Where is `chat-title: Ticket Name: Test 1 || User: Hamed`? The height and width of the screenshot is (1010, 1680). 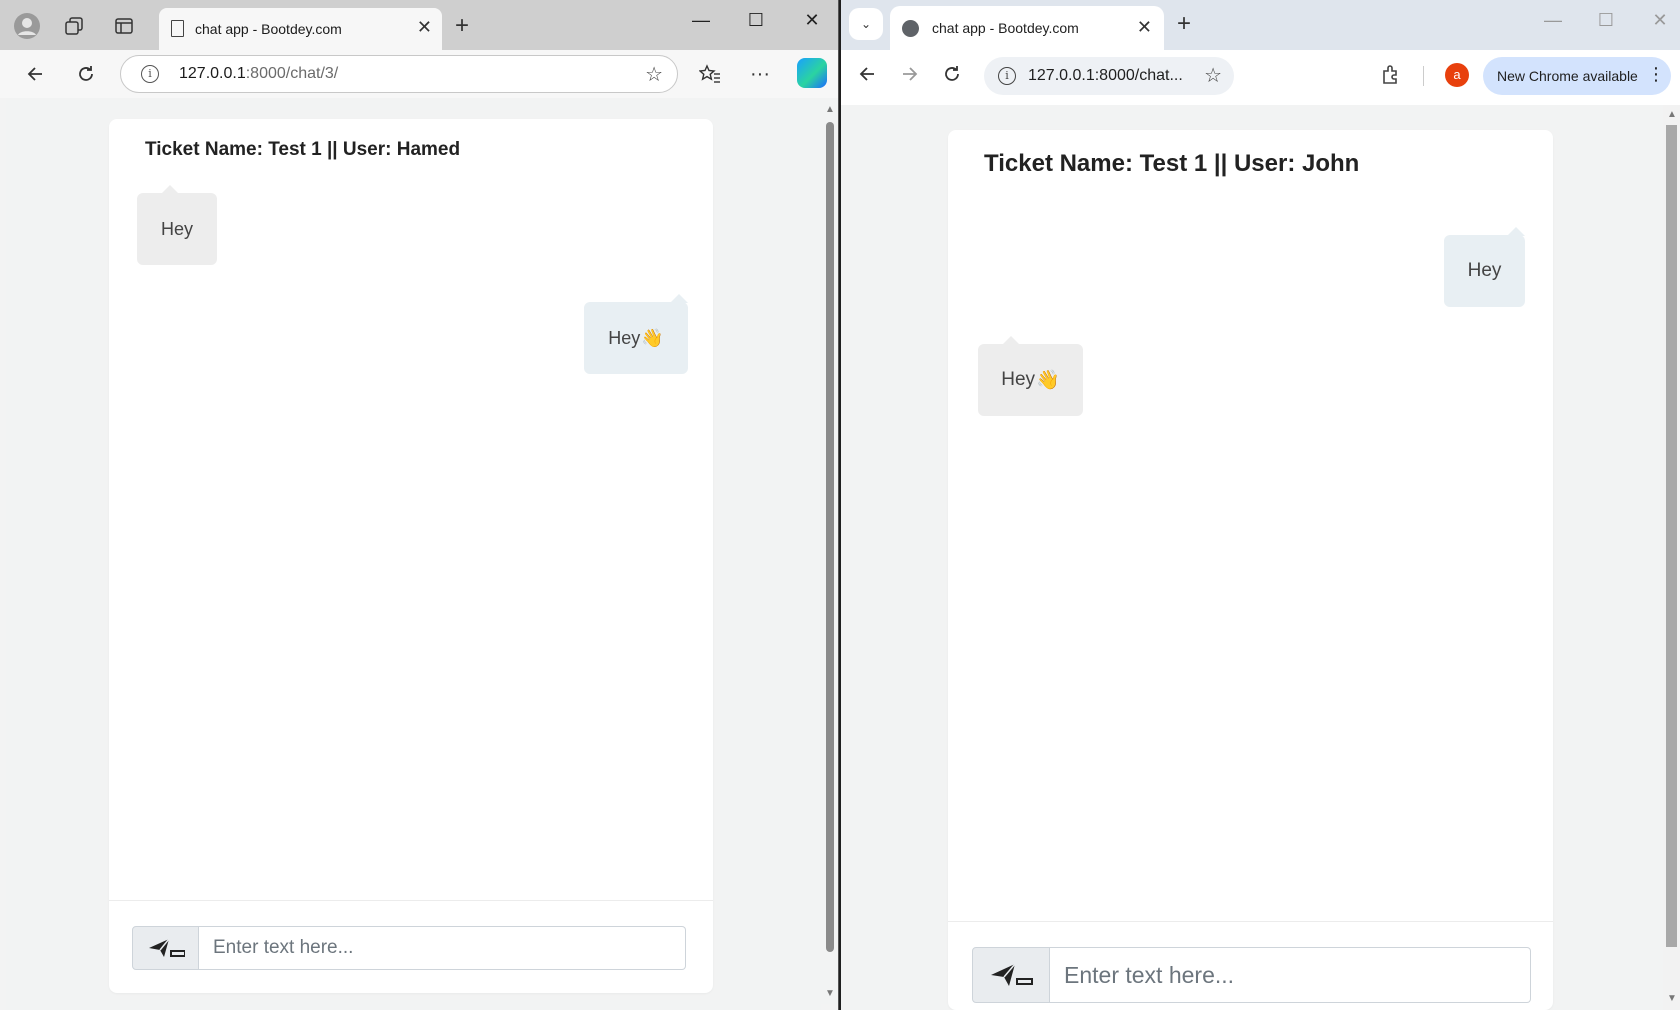 chat-title: Ticket Name: Test 1 || User: Hamed is located at coordinates (303, 149).